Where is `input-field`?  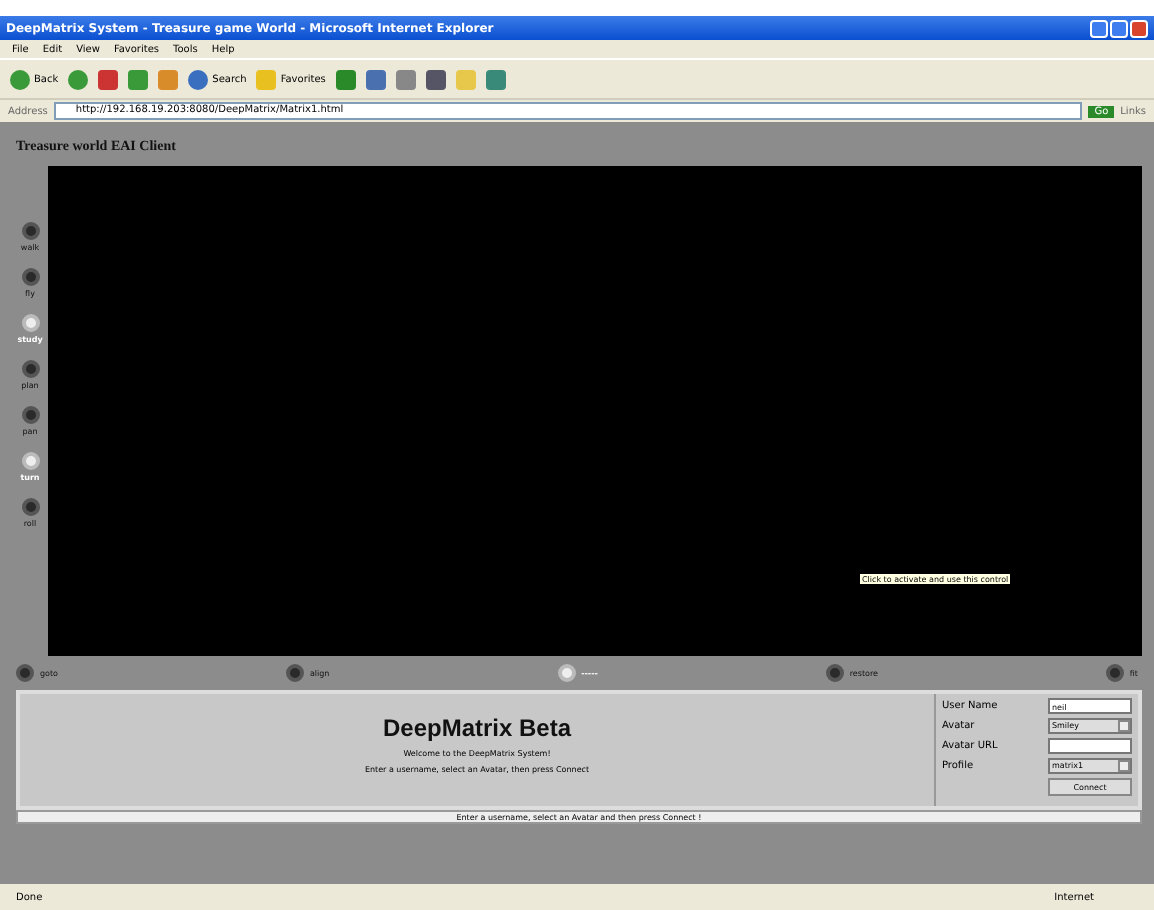 input-field is located at coordinates (1090, 746).